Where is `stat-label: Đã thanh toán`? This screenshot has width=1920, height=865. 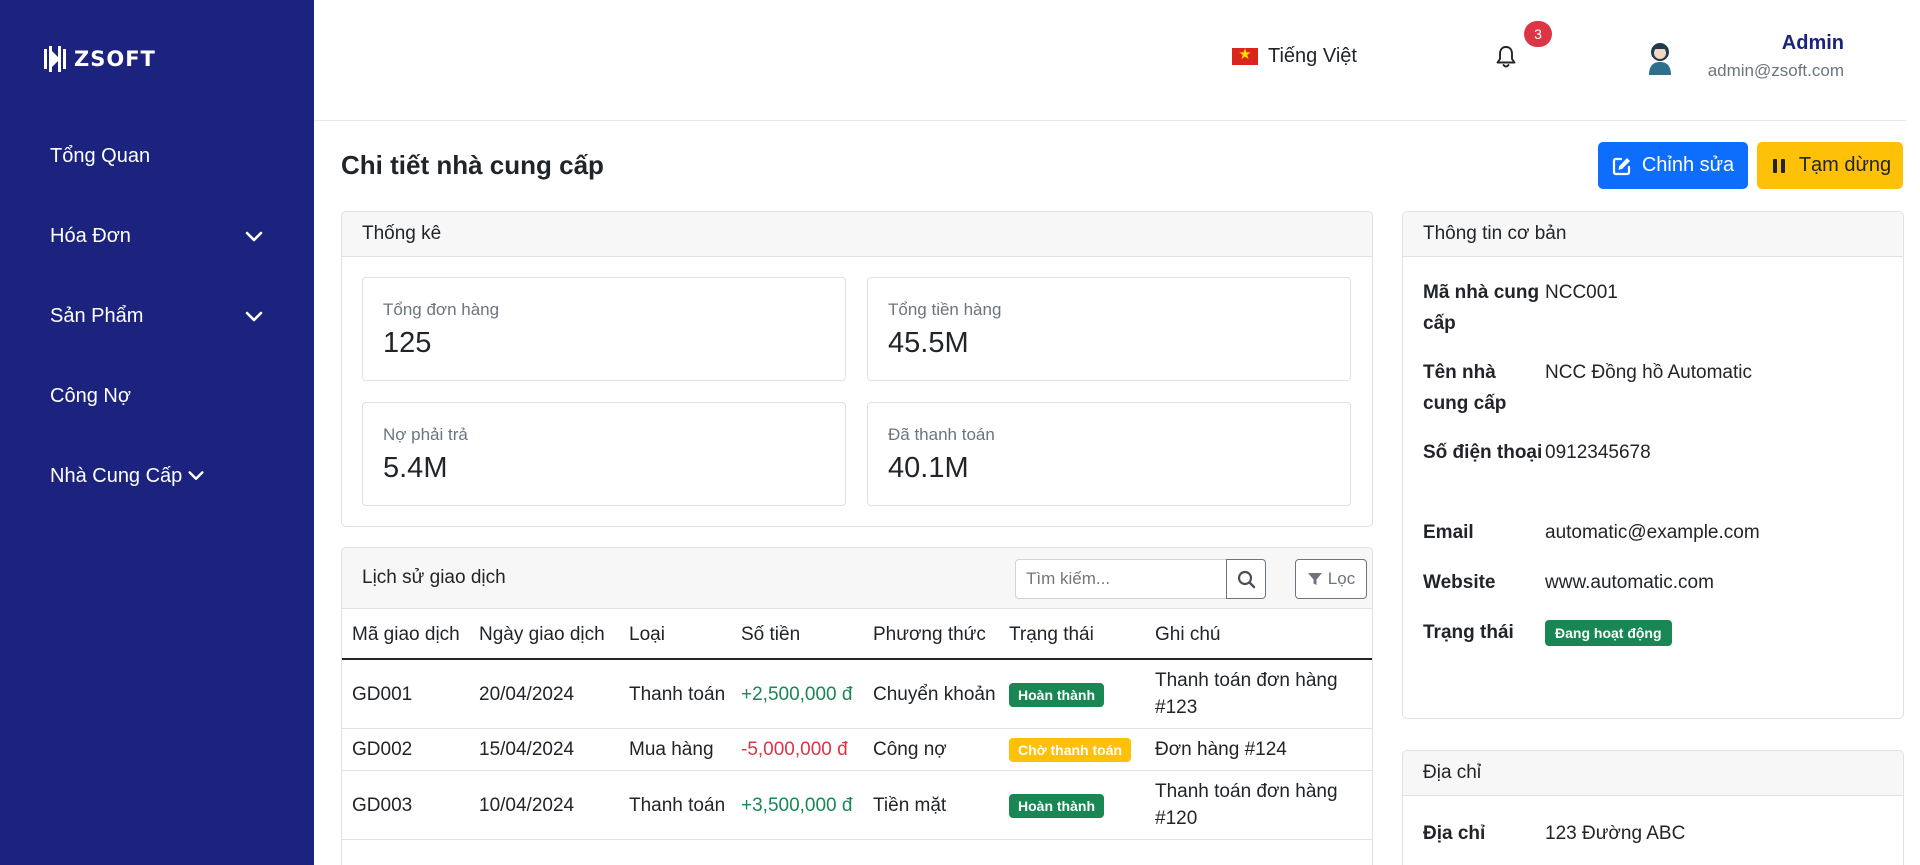 stat-label: Đã thanh toán is located at coordinates (941, 434).